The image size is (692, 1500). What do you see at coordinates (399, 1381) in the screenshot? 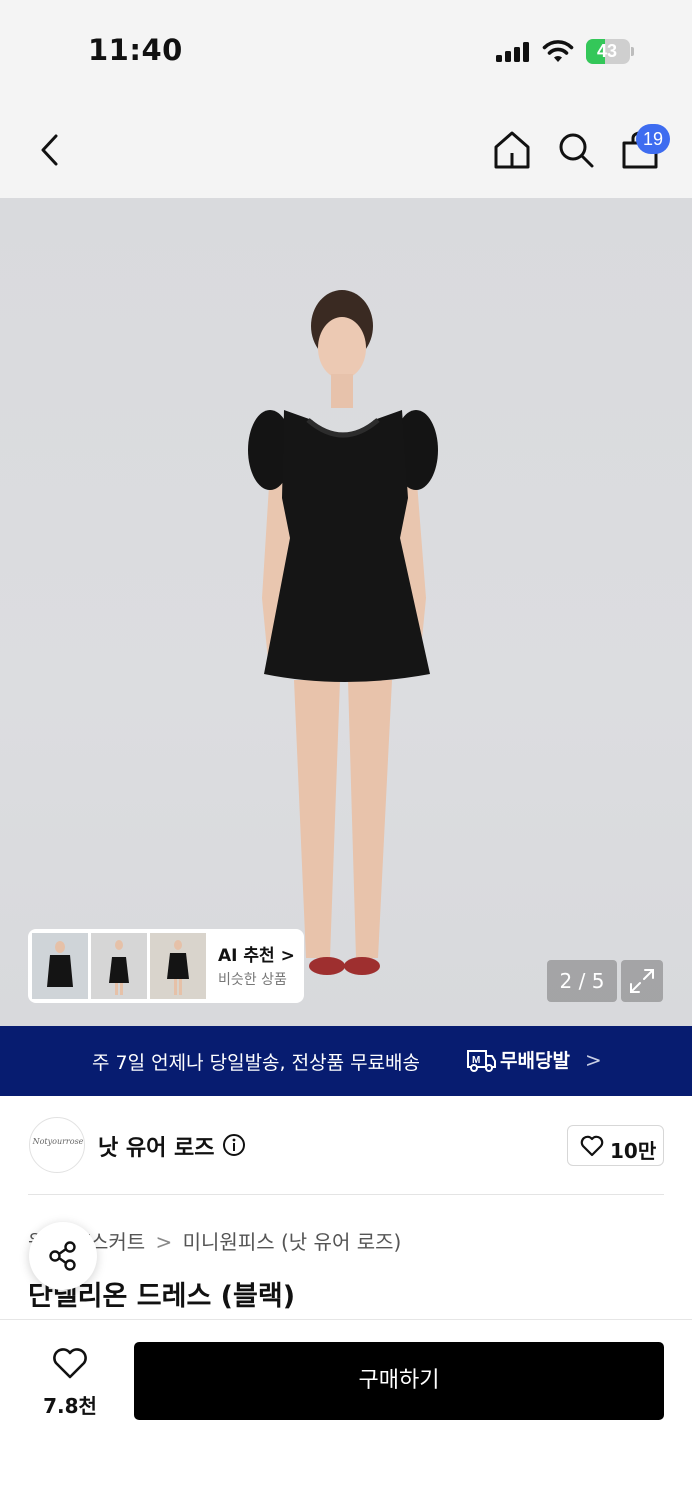
I see `buy-button: 구매하기` at bounding box center [399, 1381].